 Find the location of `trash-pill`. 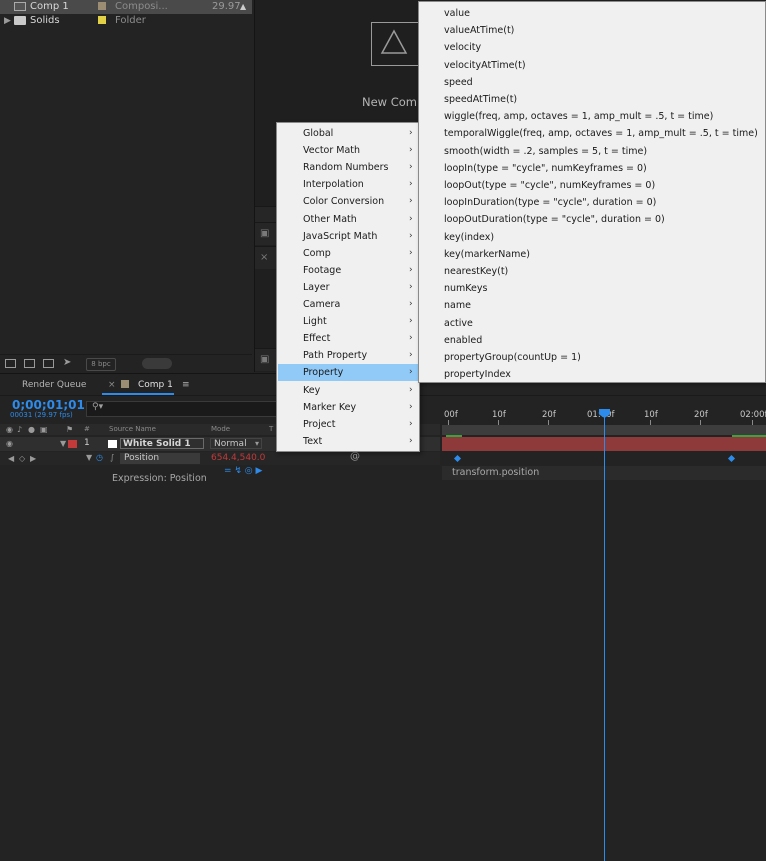

trash-pill is located at coordinates (157, 363).